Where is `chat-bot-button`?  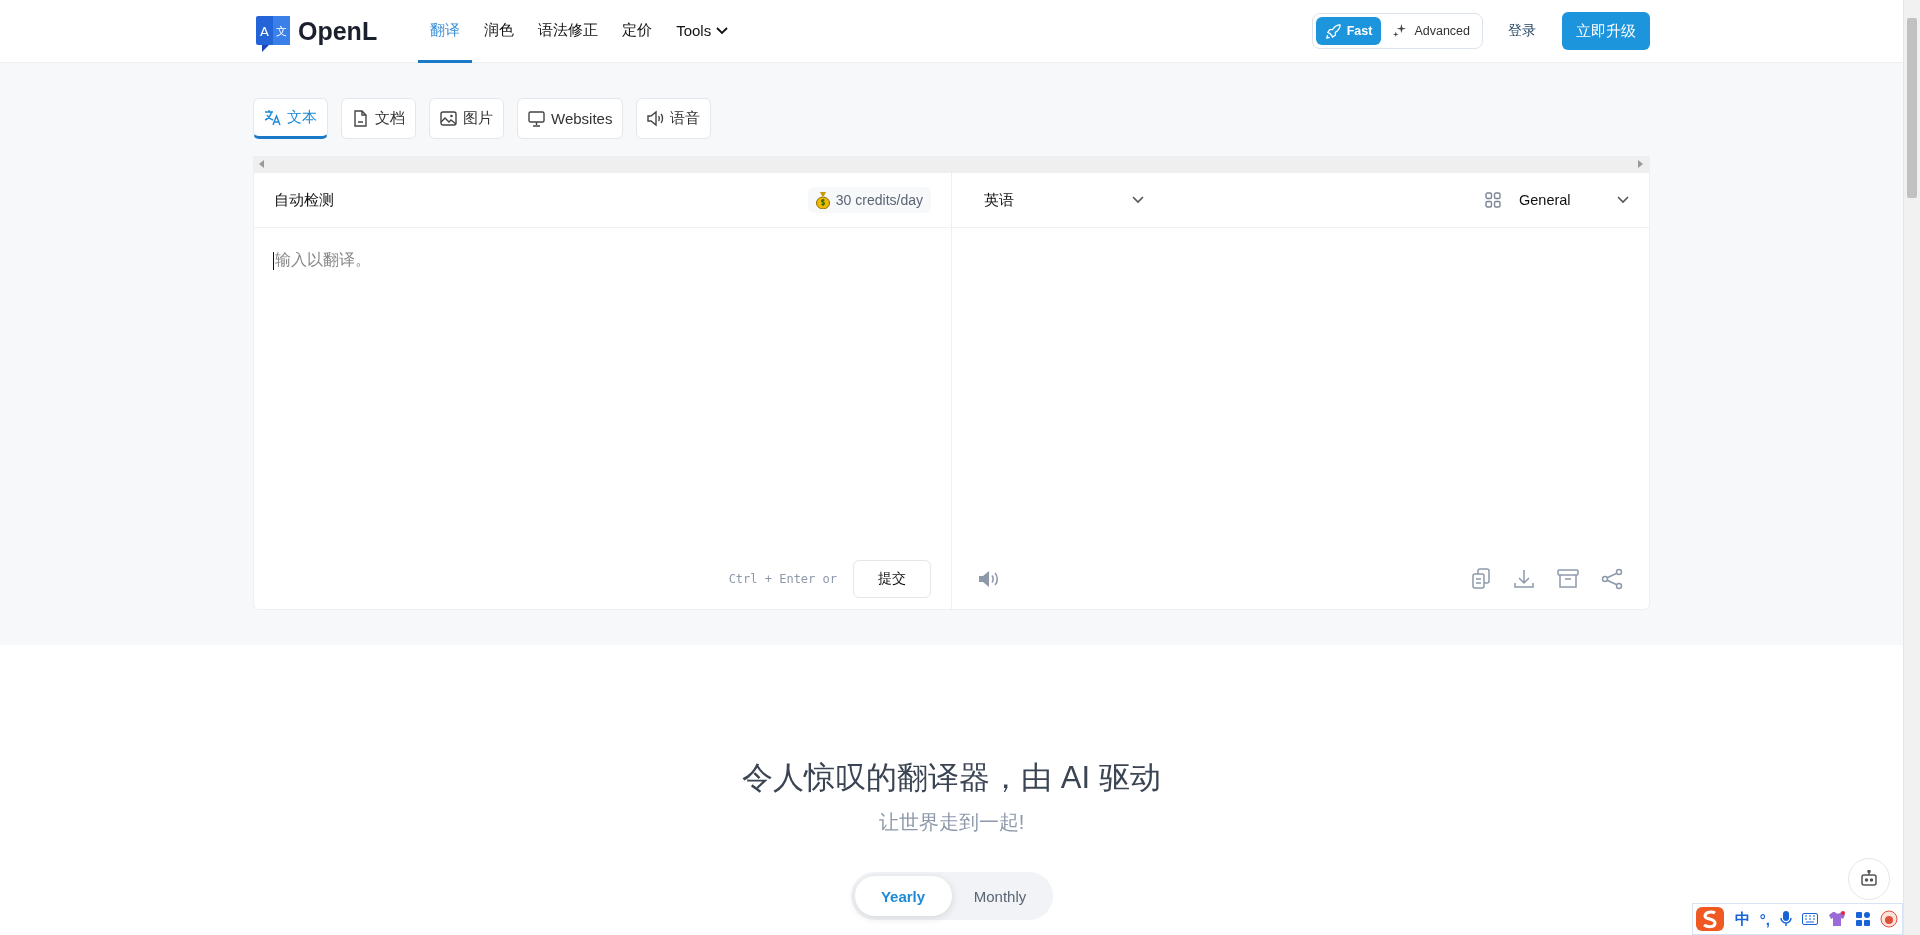
chat-bot-button is located at coordinates (1869, 879).